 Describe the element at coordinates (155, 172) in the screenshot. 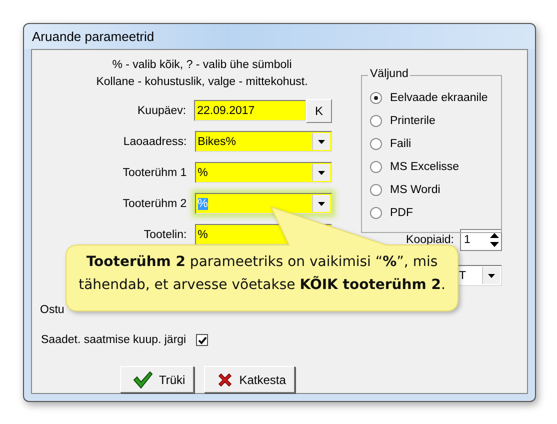

I see `field-label: Tooterühm 1` at that location.